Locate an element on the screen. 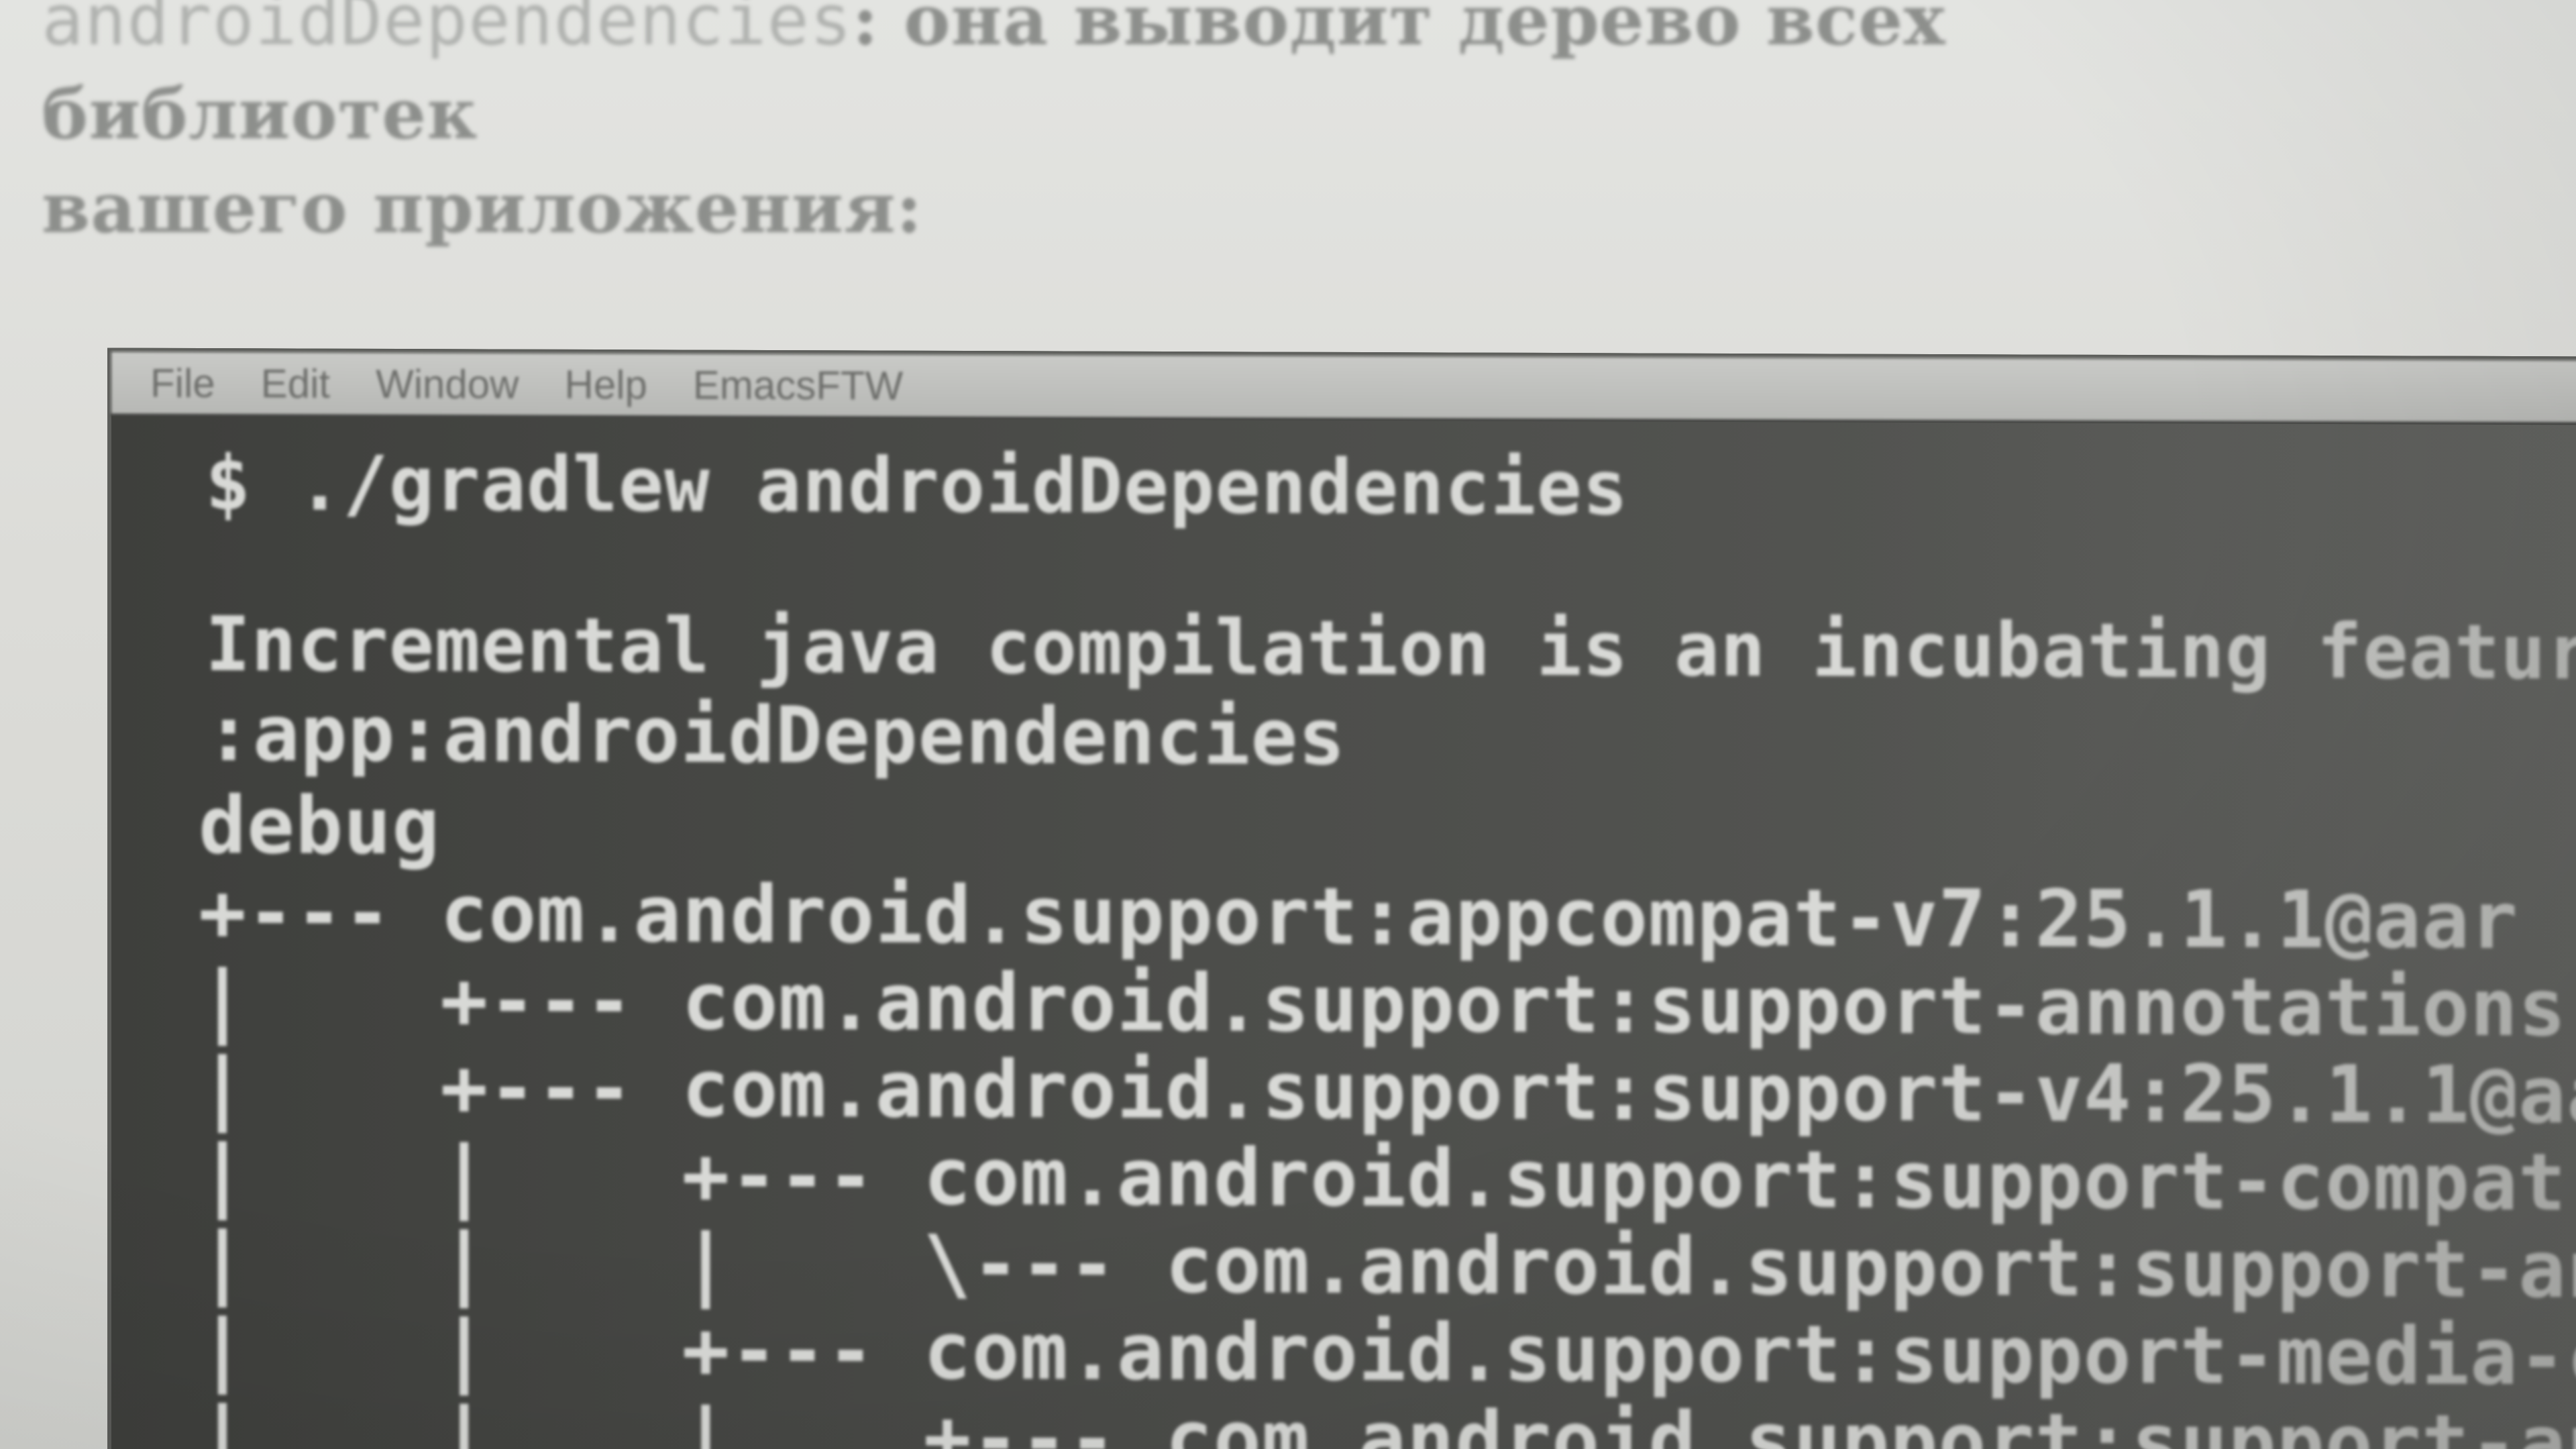 The width and height of the screenshot is (2576, 1449). inline-code: androidDependencies is located at coordinates (447, 30).